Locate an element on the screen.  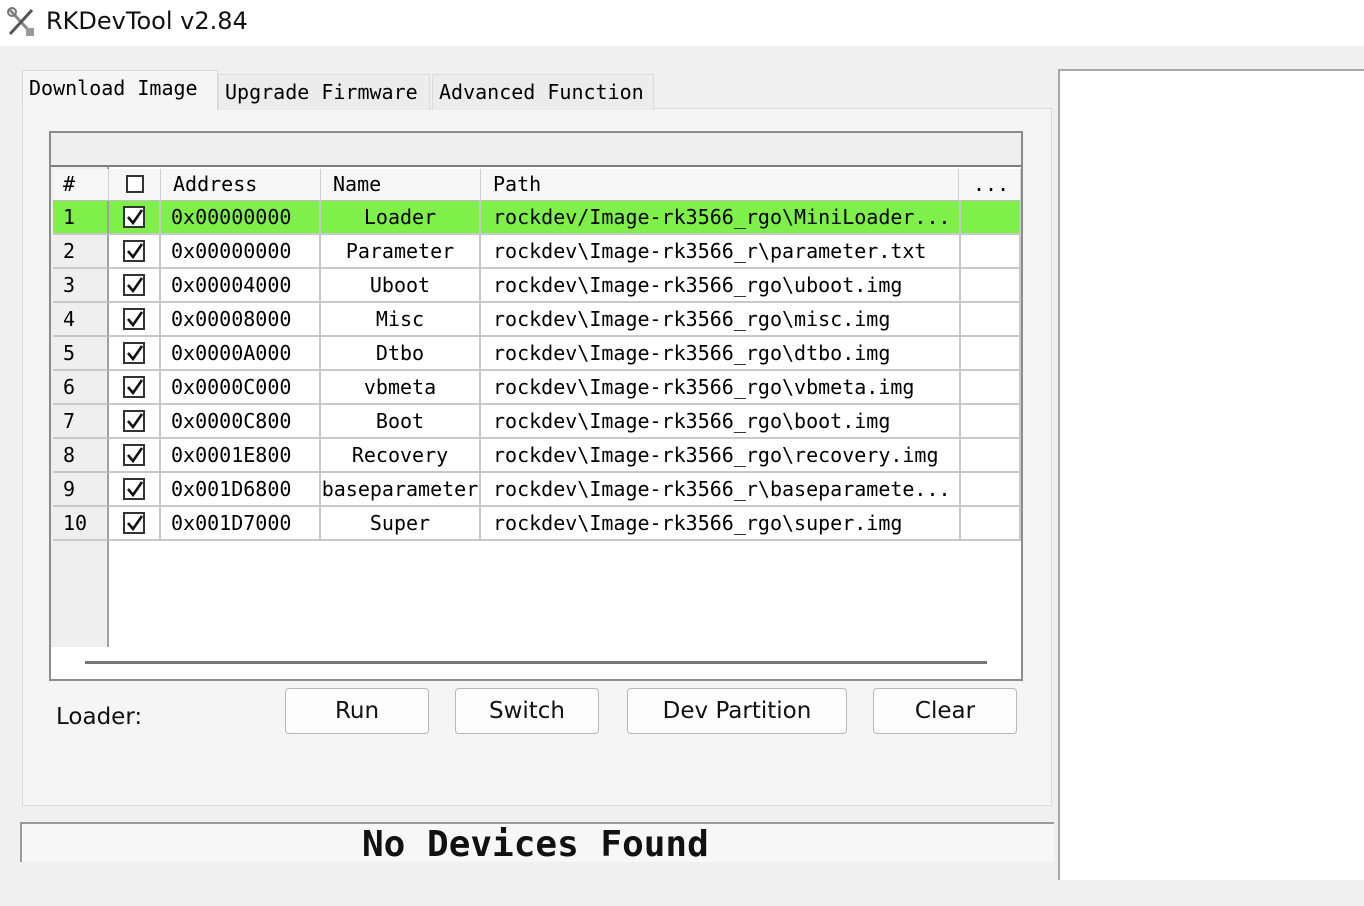
select-all-checkbox is located at coordinates (135, 184).